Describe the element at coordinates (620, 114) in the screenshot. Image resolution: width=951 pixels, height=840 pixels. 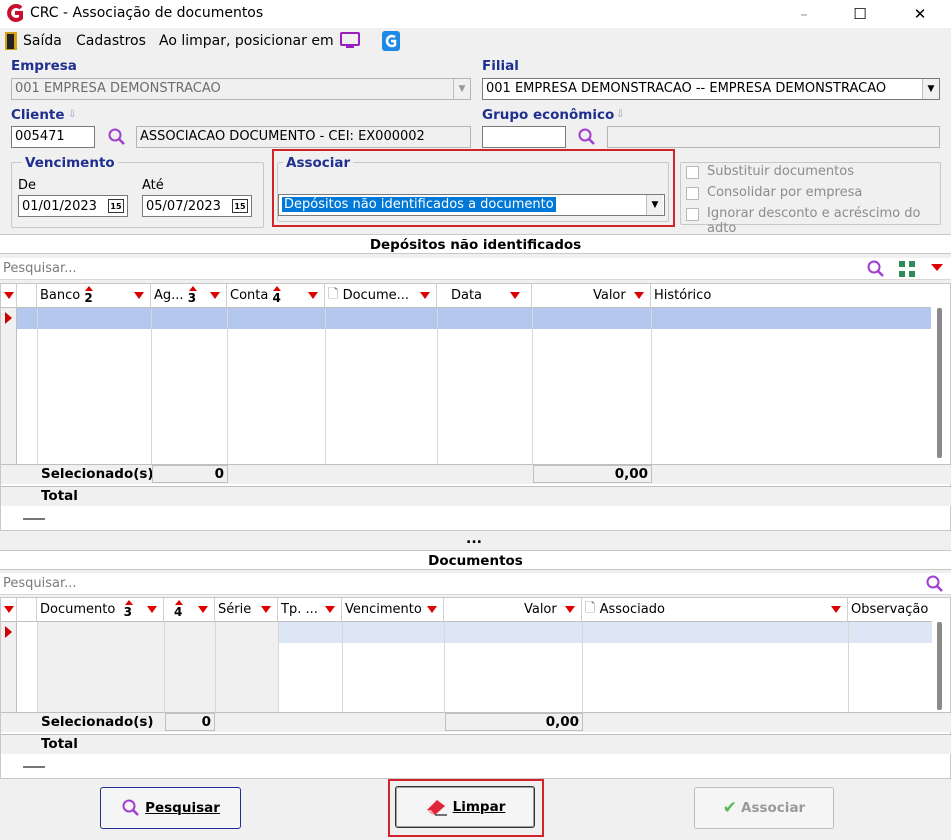
I see `grupo-sort-icon: ⇩` at that location.